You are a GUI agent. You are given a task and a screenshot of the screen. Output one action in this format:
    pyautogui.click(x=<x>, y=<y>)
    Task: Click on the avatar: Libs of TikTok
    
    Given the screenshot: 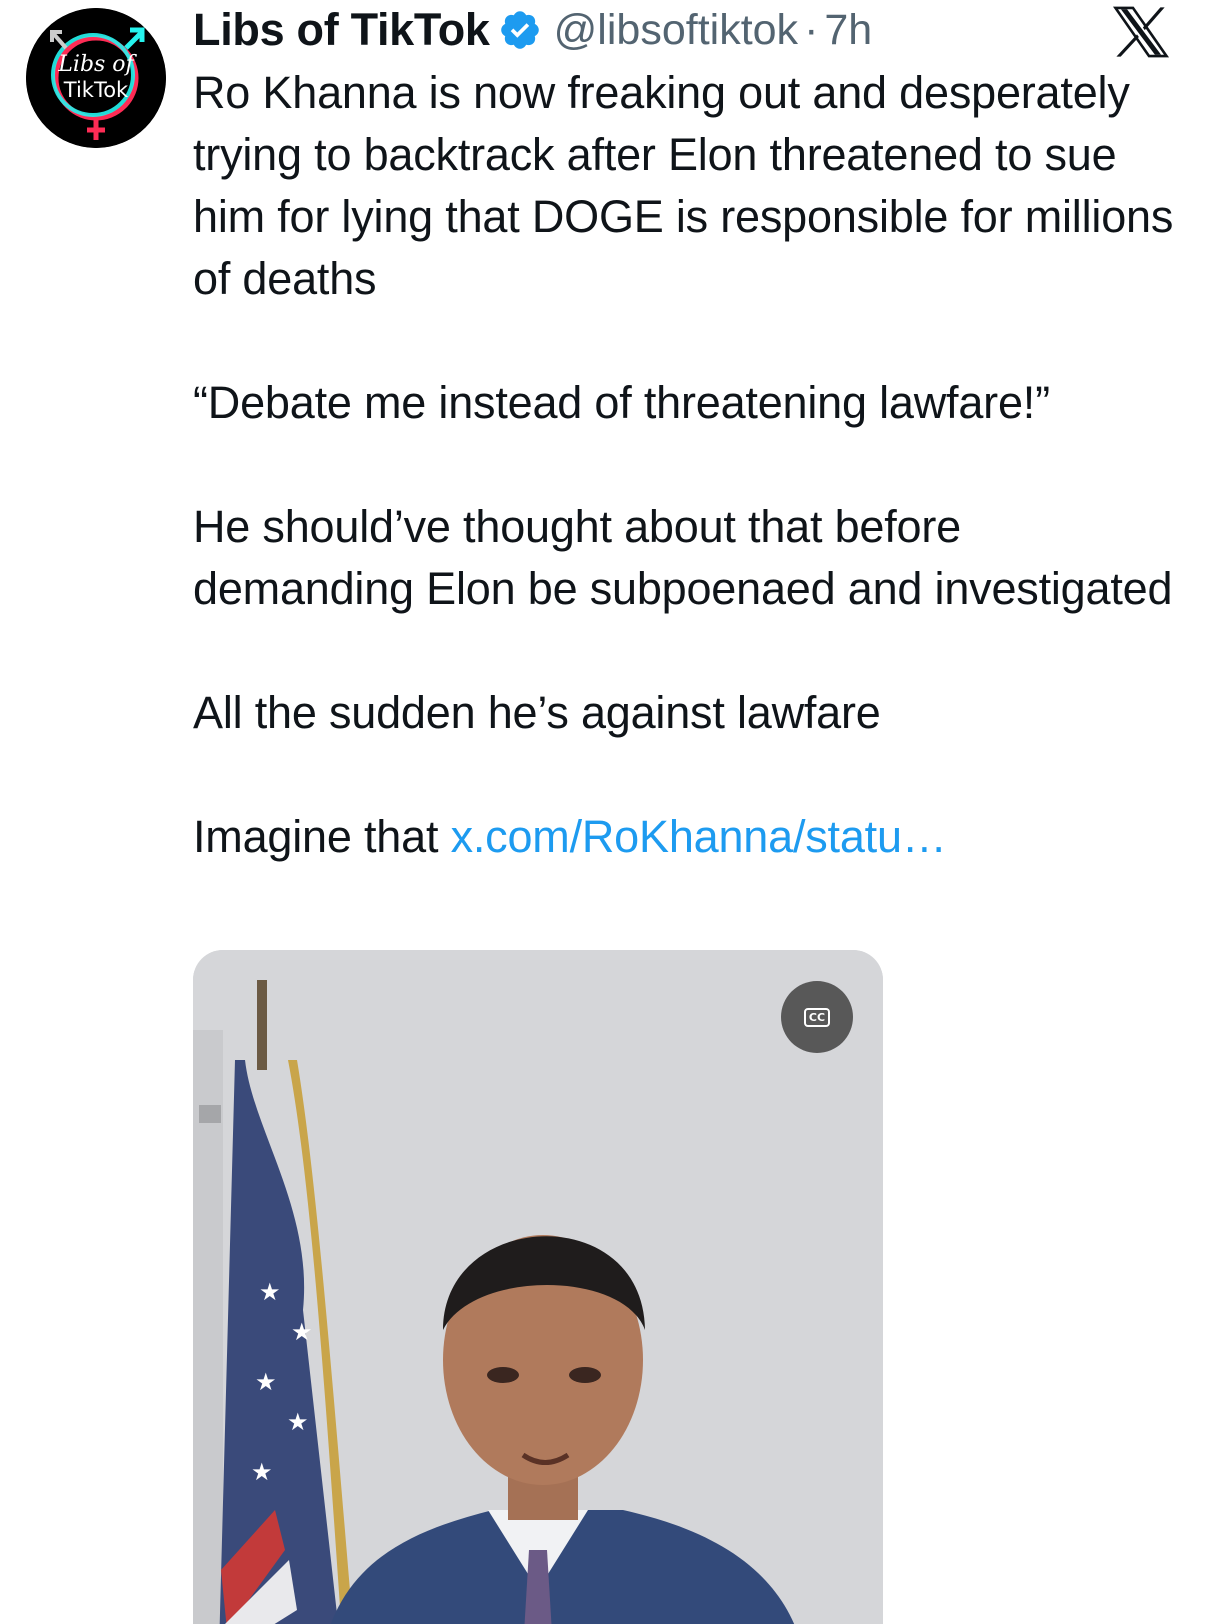 What is the action you would take?
    pyautogui.click(x=96, y=78)
    